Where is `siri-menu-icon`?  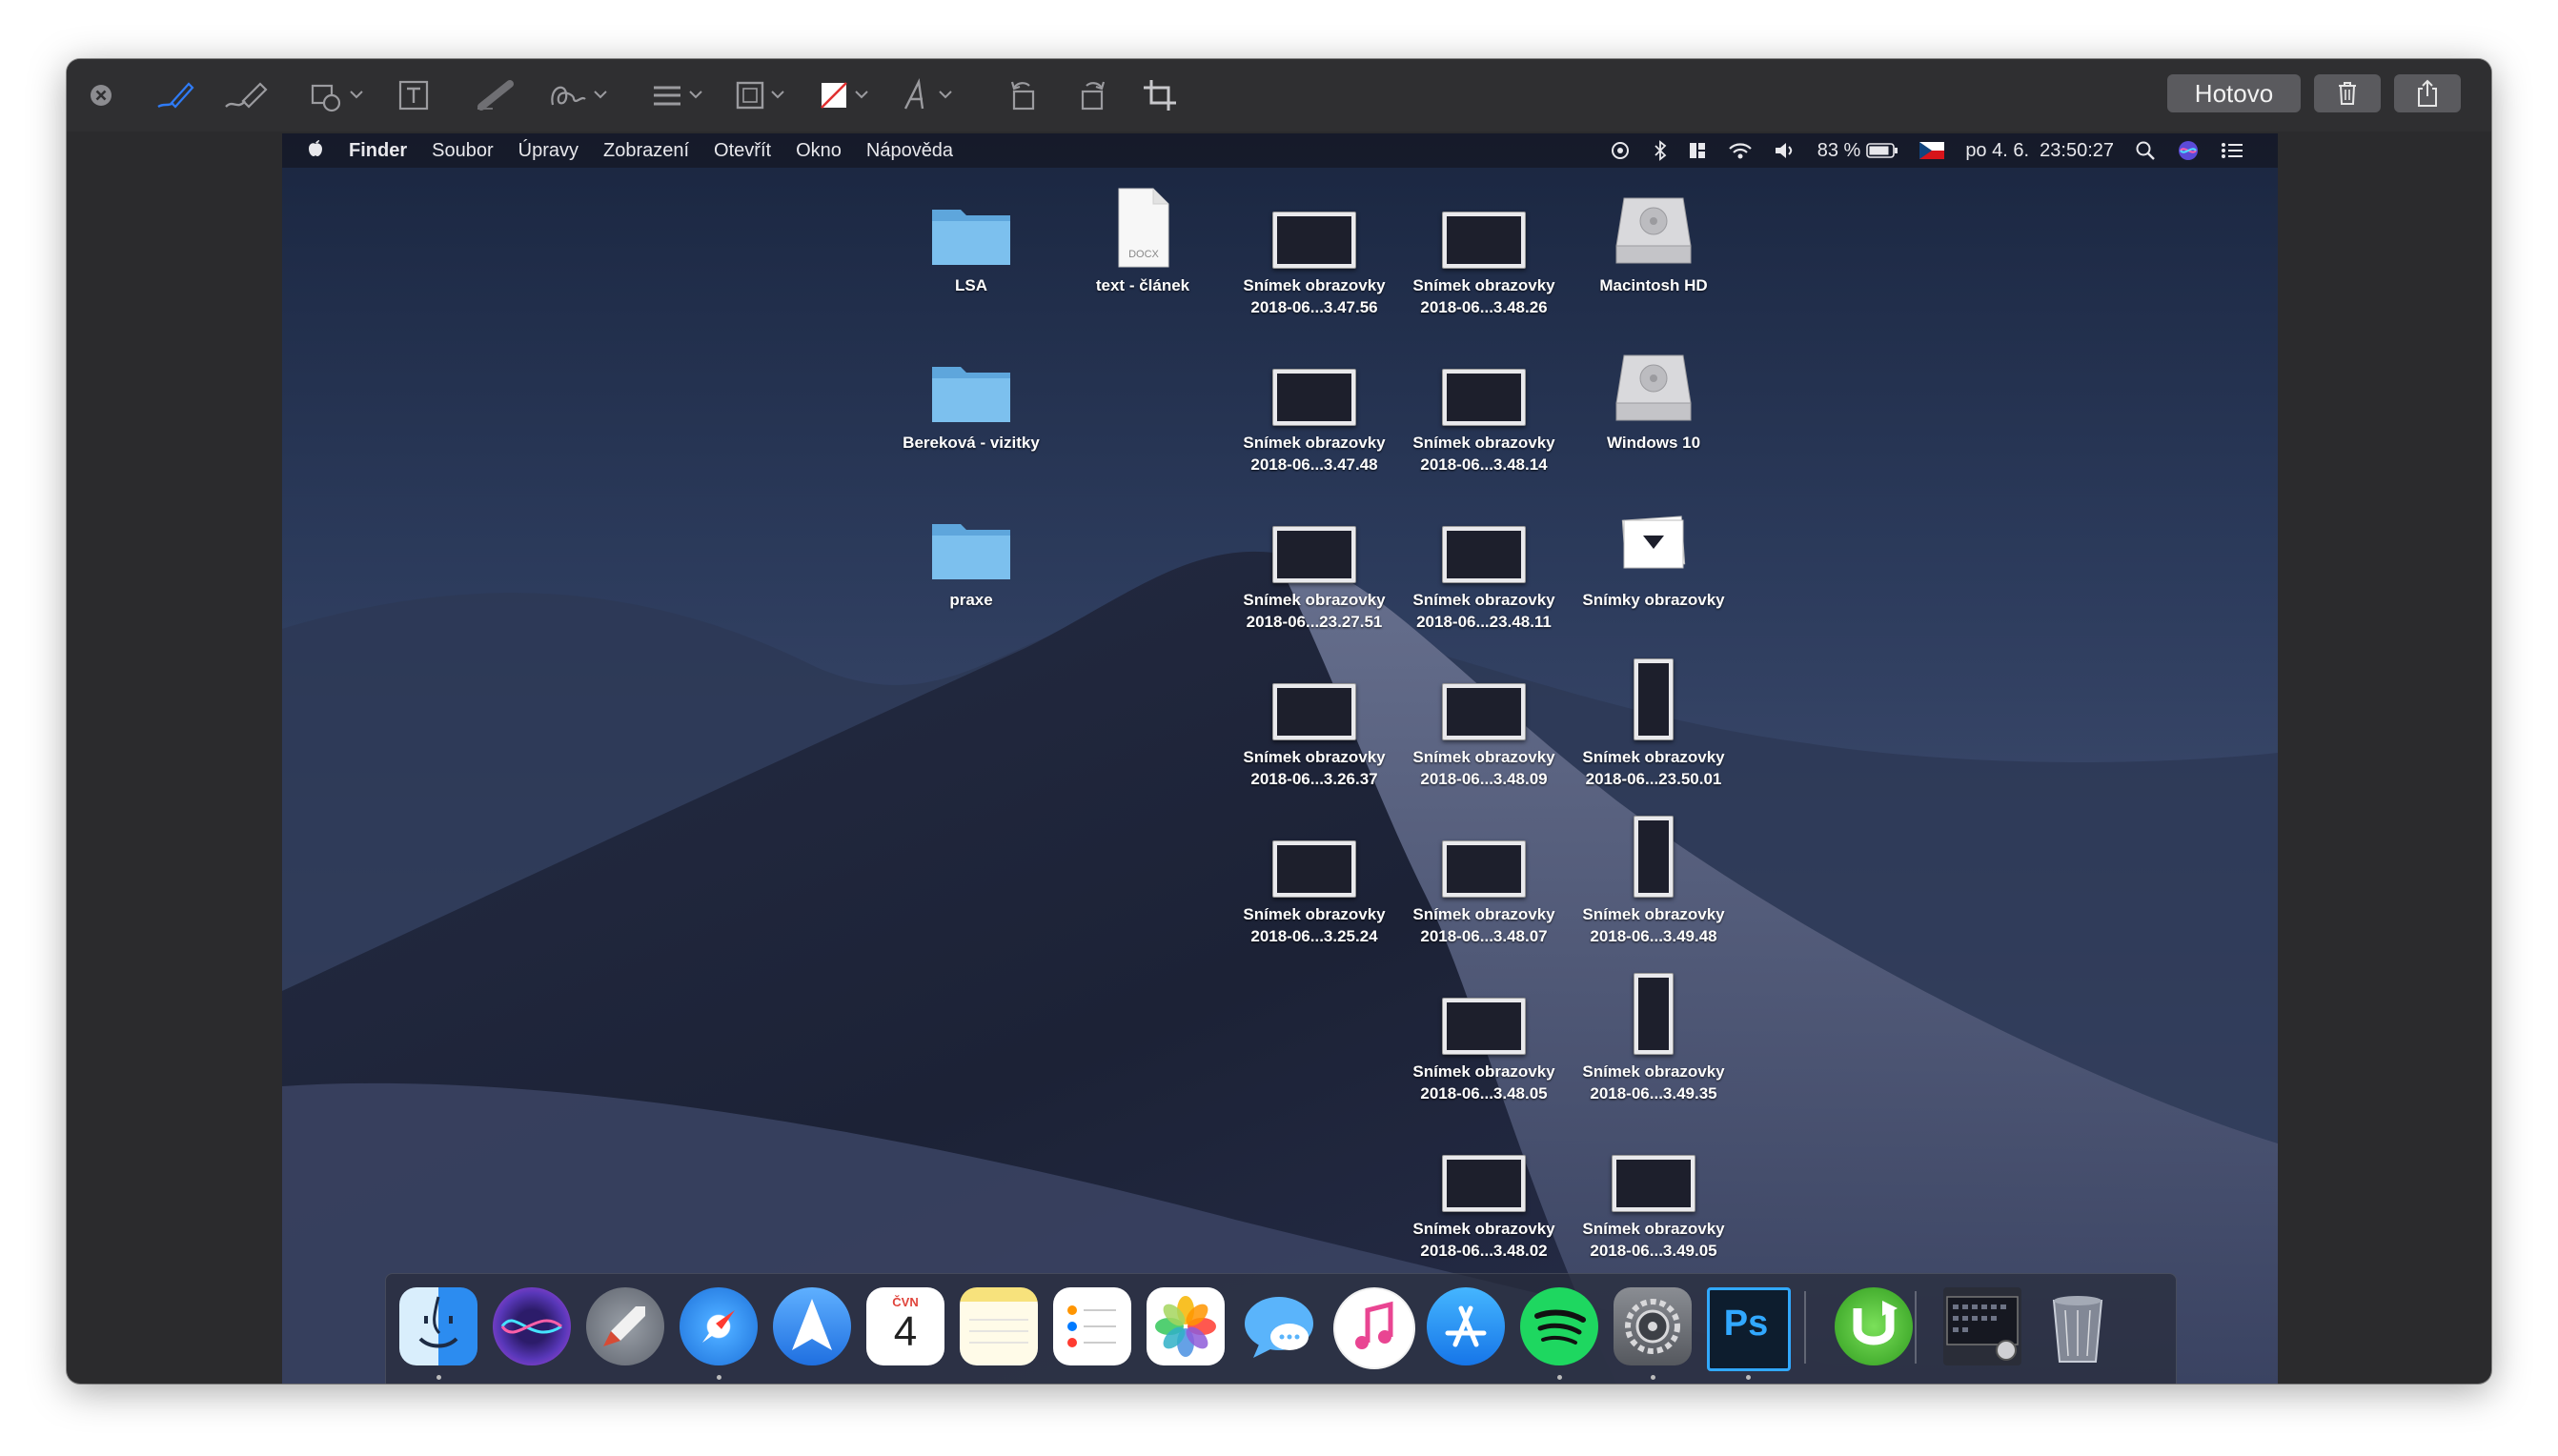 siri-menu-icon is located at coordinates (2188, 151).